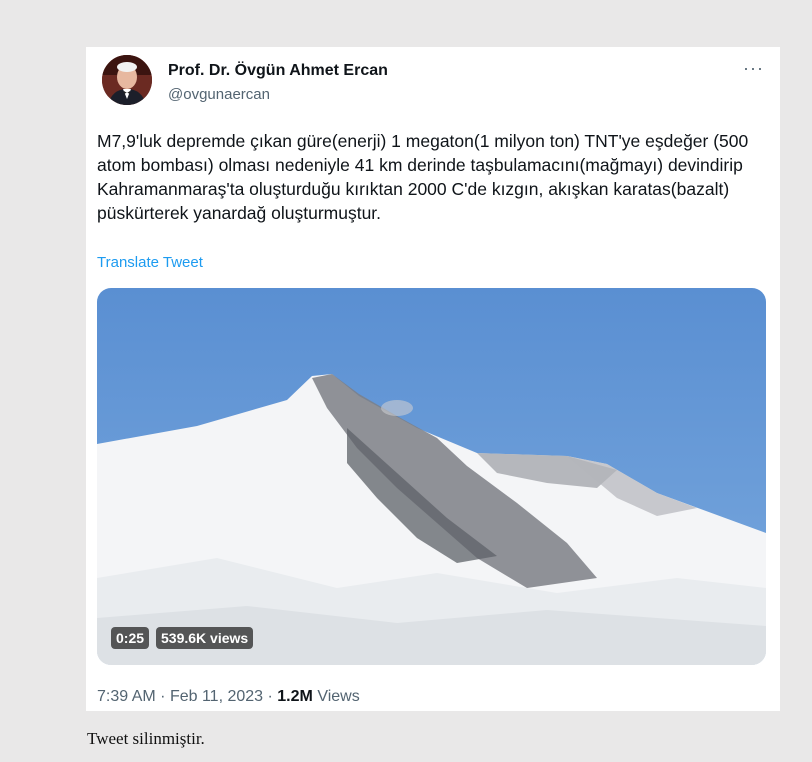  Describe the element at coordinates (753, 68) in the screenshot. I see `more-options-icon: ···` at that location.